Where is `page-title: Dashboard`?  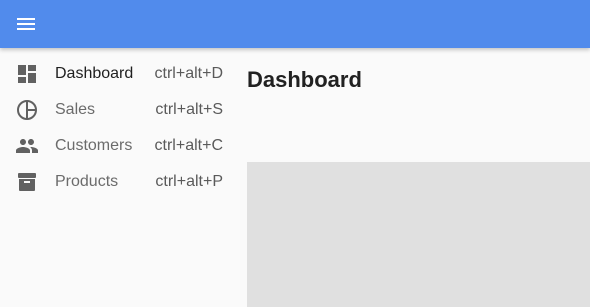 page-title: Dashboard is located at coordinates (304, 79).